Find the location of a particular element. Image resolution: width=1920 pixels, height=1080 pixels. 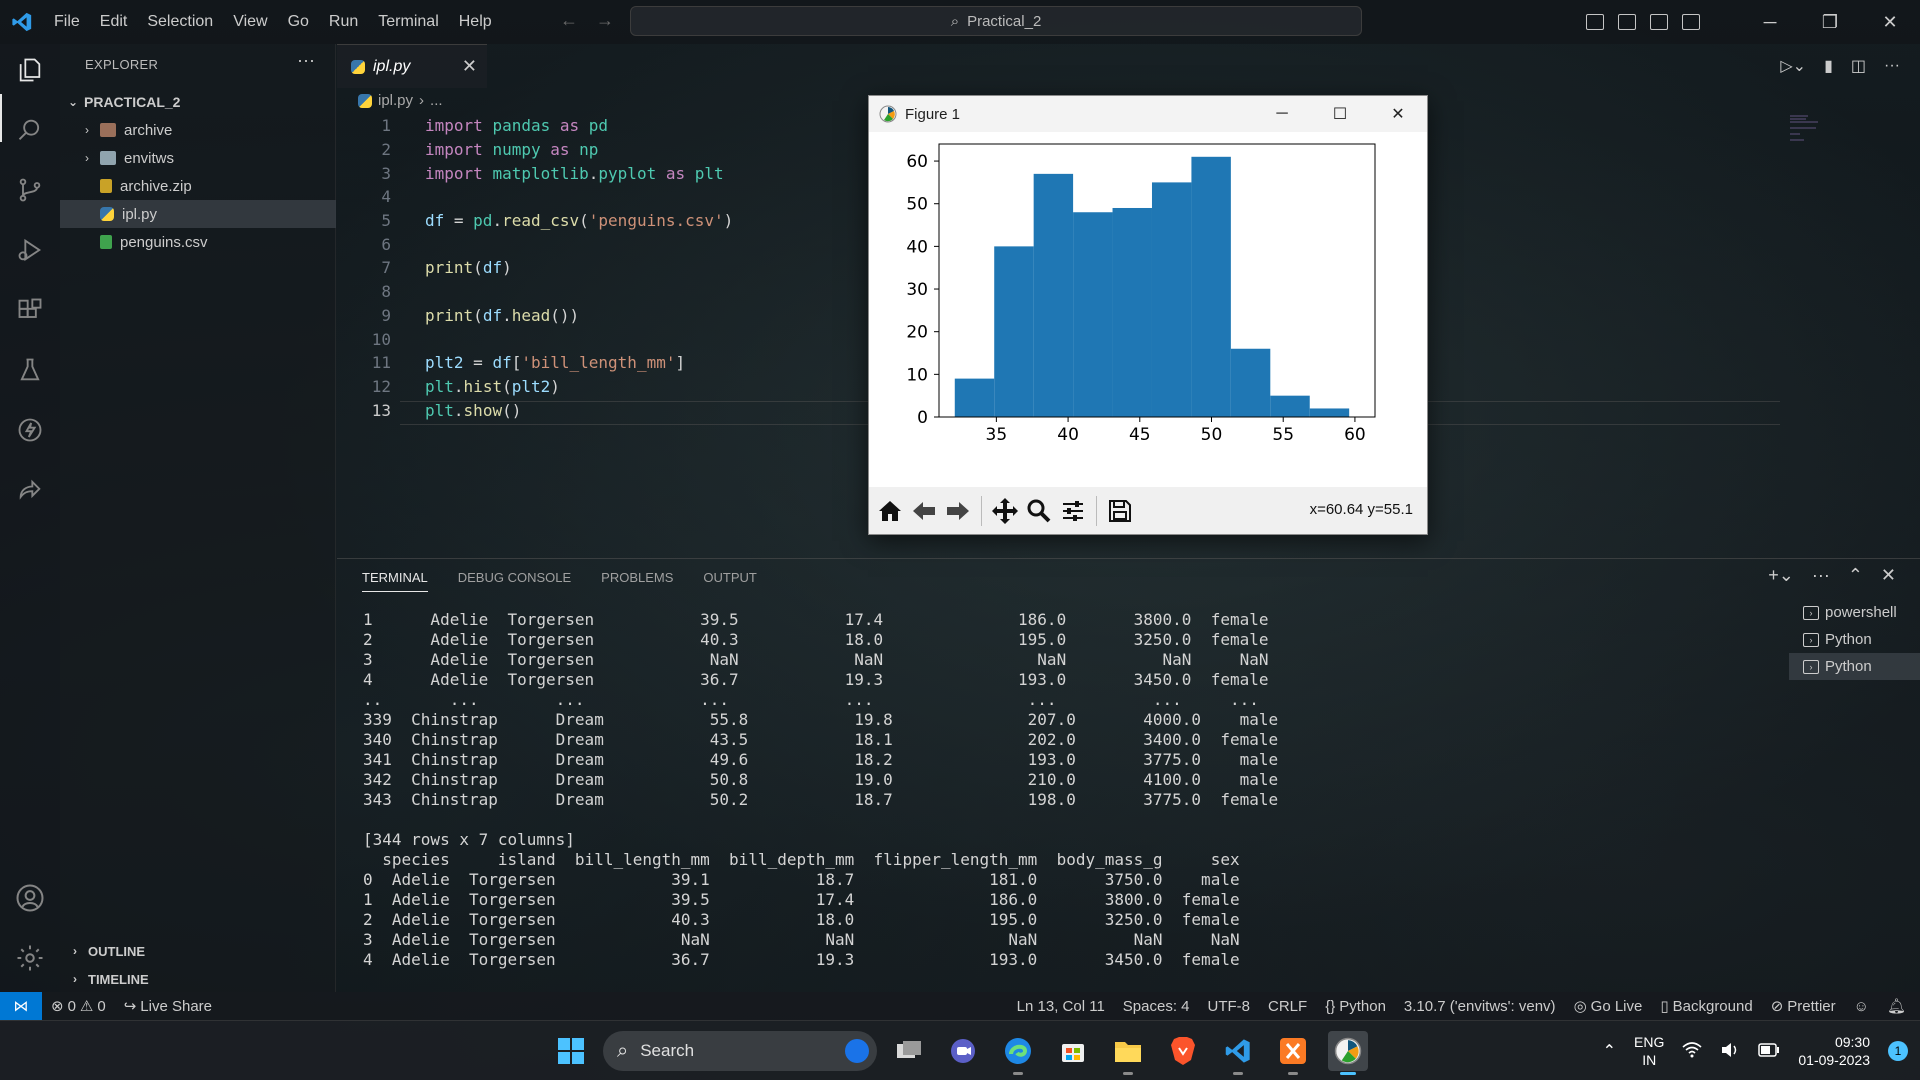

volume-icon is located at coordinates (1730, 1051).